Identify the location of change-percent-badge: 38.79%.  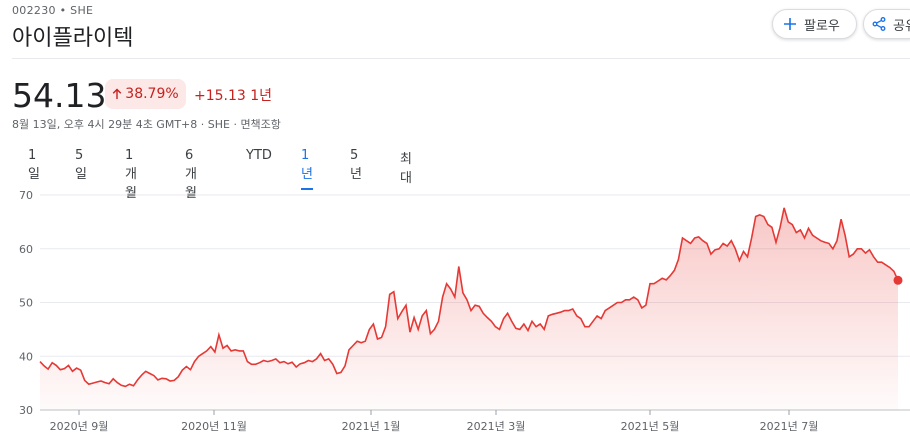
(145, 94).